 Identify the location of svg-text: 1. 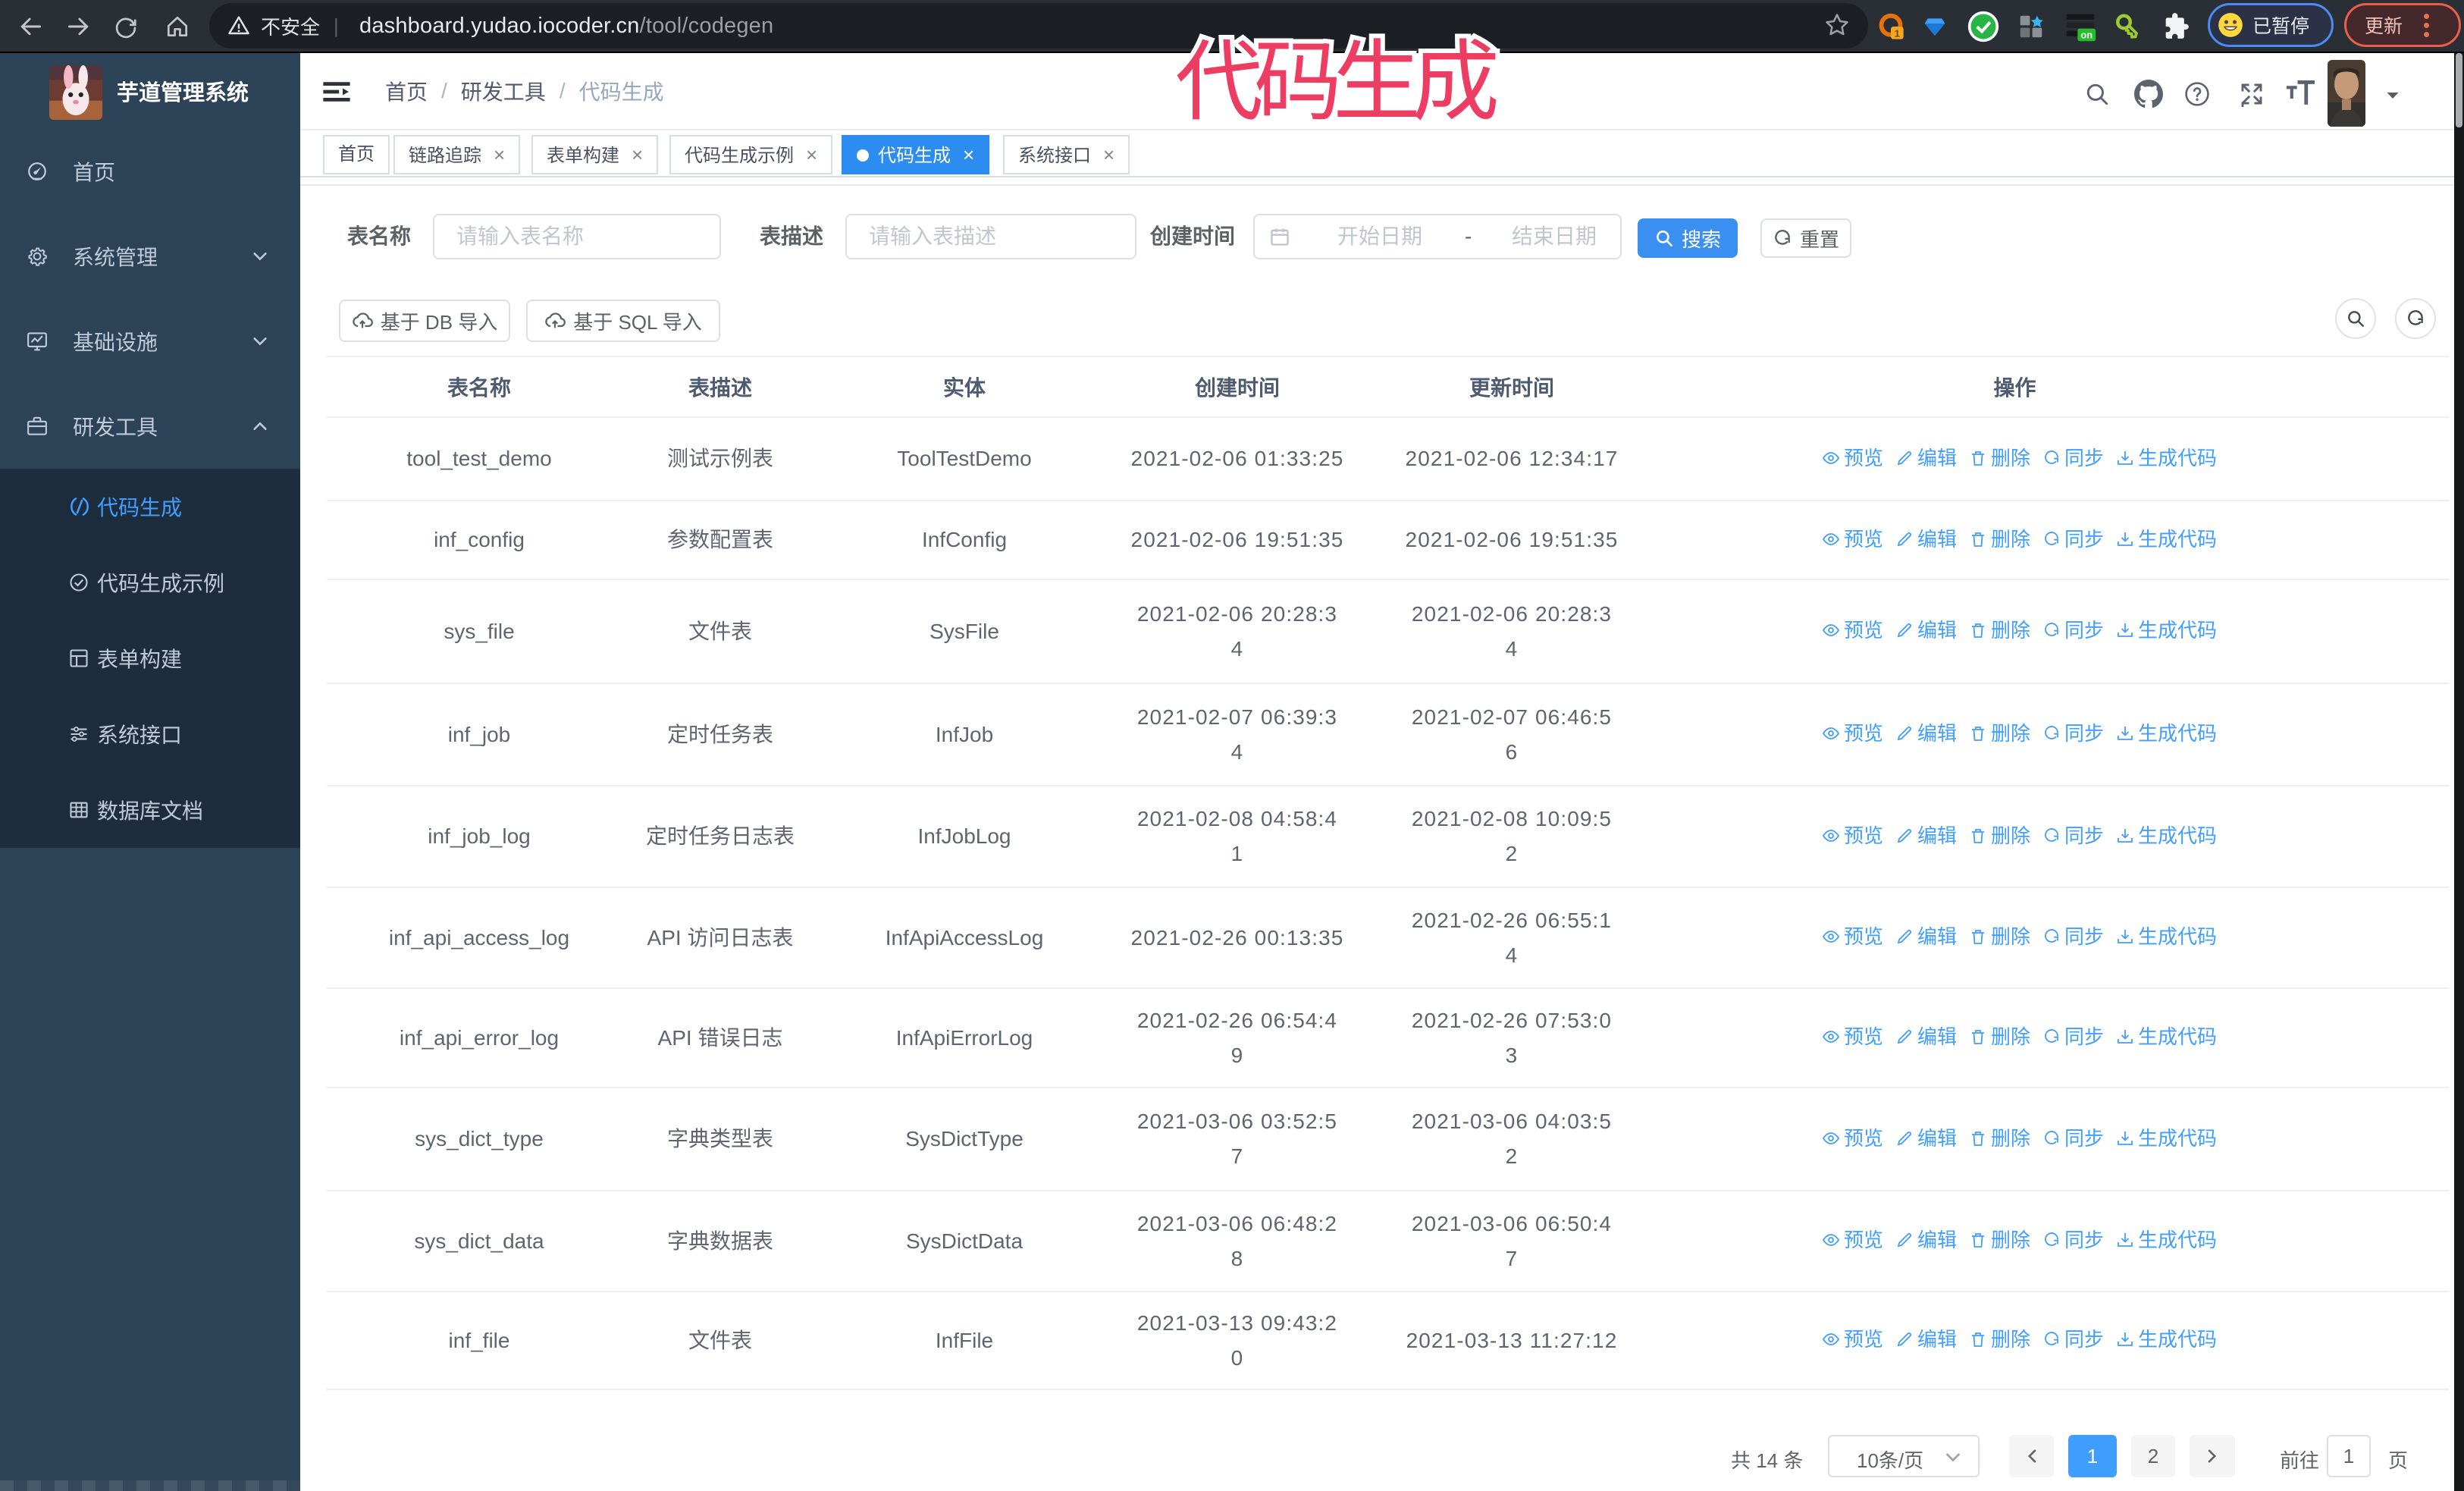
(1898, 33).